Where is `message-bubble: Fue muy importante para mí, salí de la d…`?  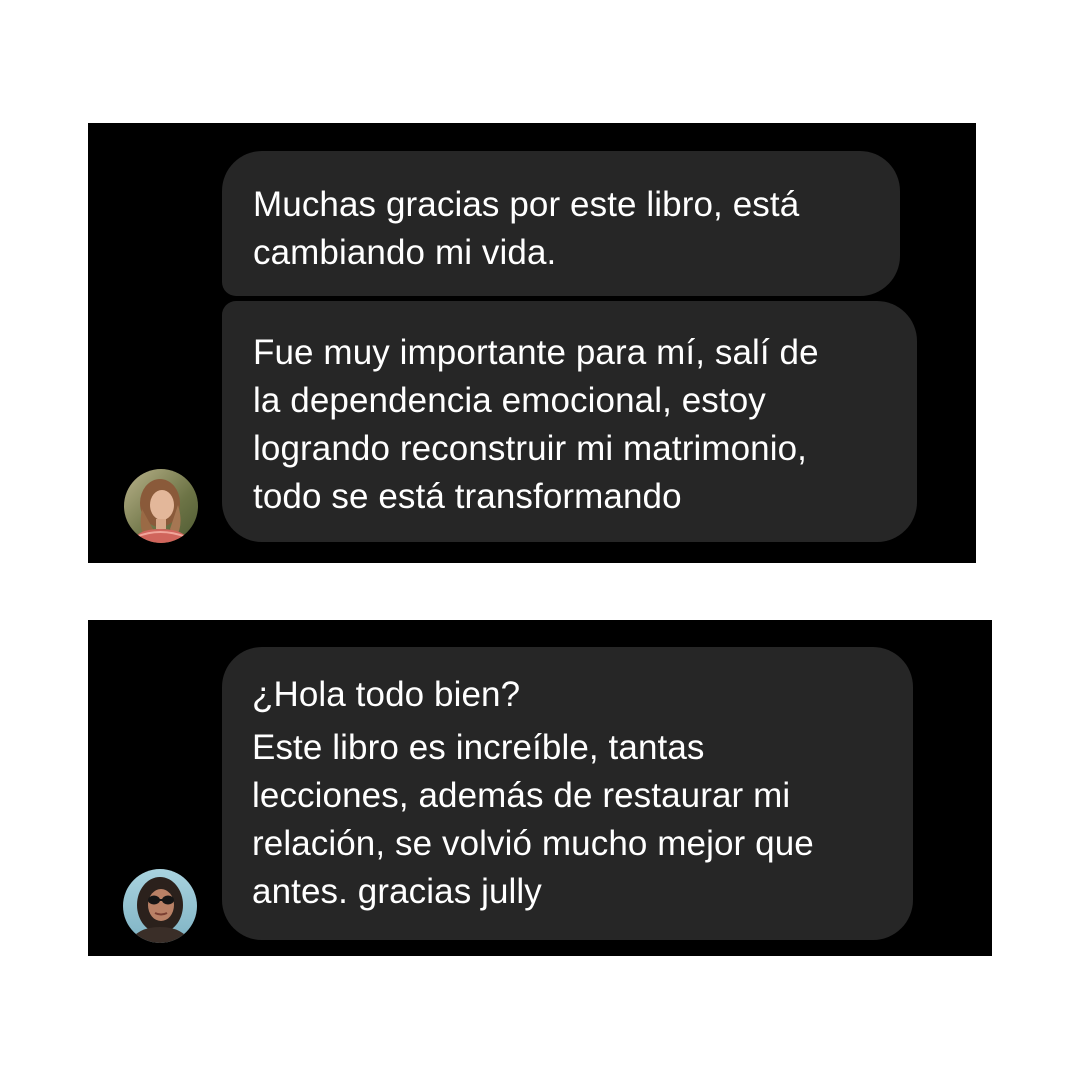
message-bubble: Fue muy importante para mí, salí de la d… is located at coordinates (569, 421).